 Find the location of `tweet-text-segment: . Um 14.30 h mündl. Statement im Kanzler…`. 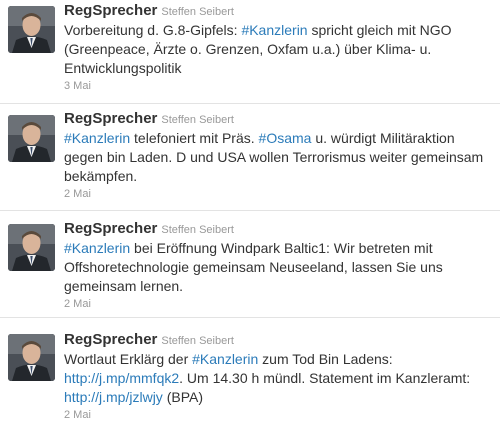

tweet-text-segment: . Um 14.30 h mündl. Statement im Kanzler… is located at coordinates (325, 378).